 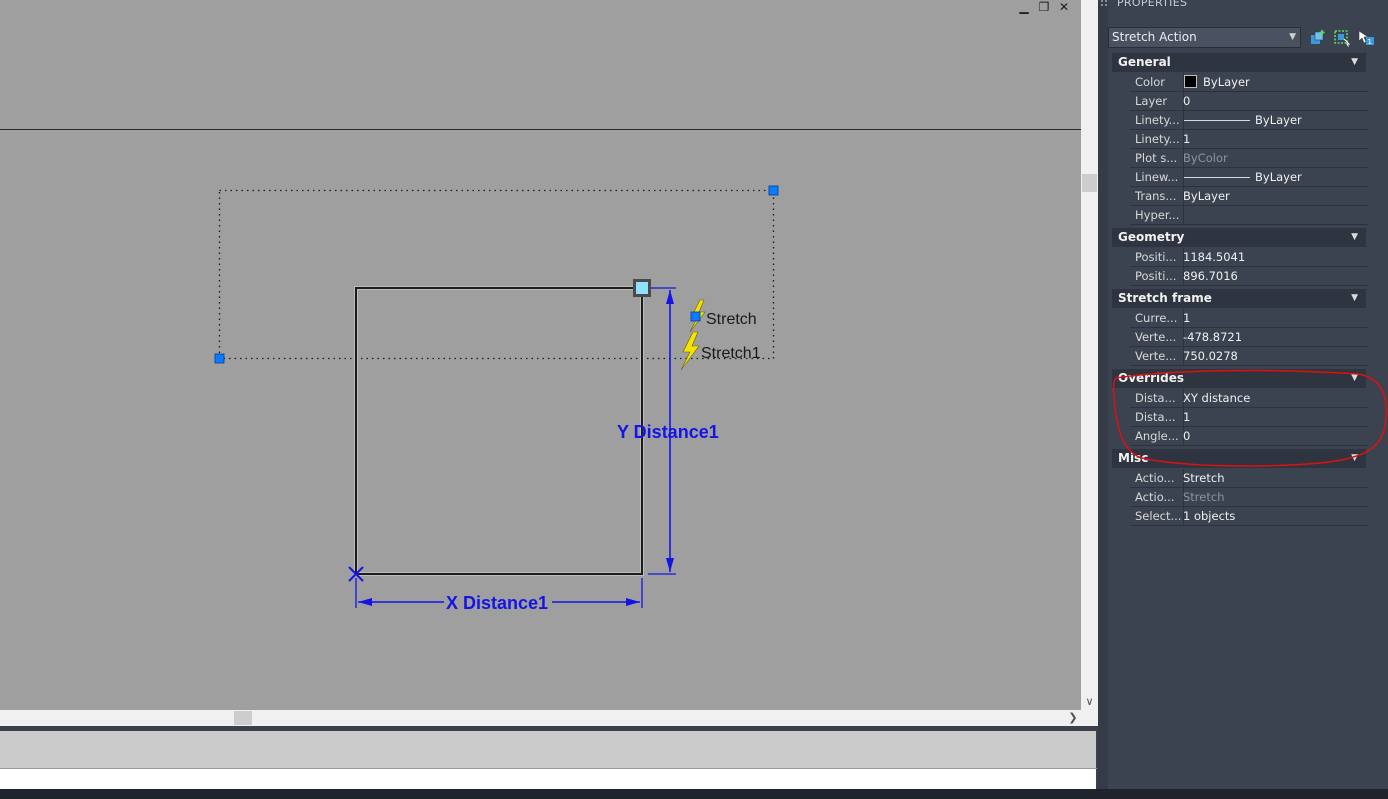 I want to click on grip-dots-icon, so click(x=1104, y=3).